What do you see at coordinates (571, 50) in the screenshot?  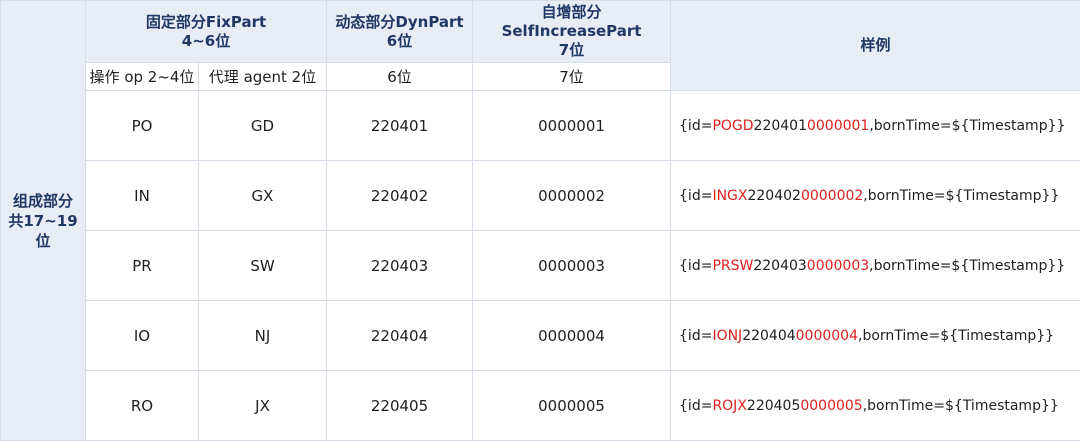 I see `header-selfincreasepart-length: 7位` at bounding box center [571, 50].